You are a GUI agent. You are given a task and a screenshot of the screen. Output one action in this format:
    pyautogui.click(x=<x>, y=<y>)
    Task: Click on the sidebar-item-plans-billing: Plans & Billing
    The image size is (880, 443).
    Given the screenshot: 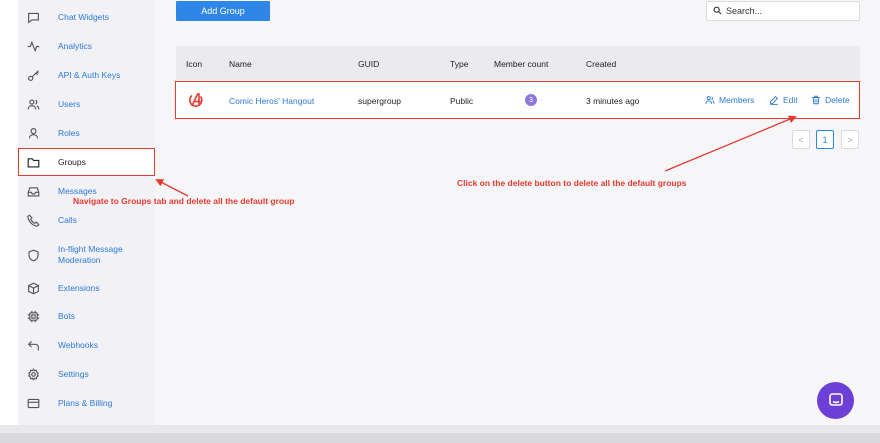 What is the action you would take?
    pyautogui.click(x=86, y=403)
    